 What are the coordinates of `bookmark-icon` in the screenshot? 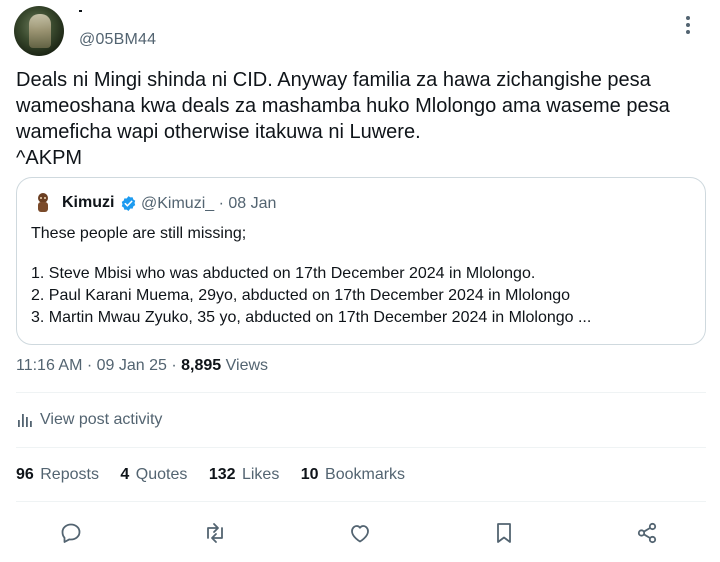 It's located at (504, 533).